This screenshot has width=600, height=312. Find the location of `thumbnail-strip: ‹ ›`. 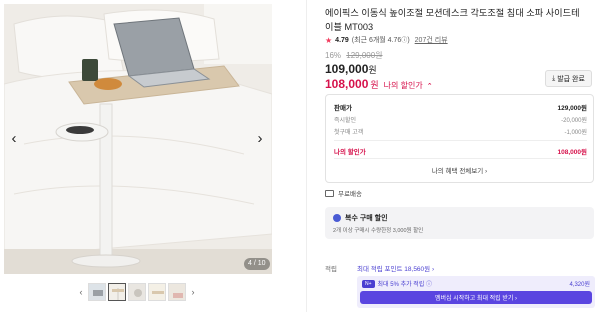

thumbnail-strip: ‹ › is located at coordinates (137, 292).